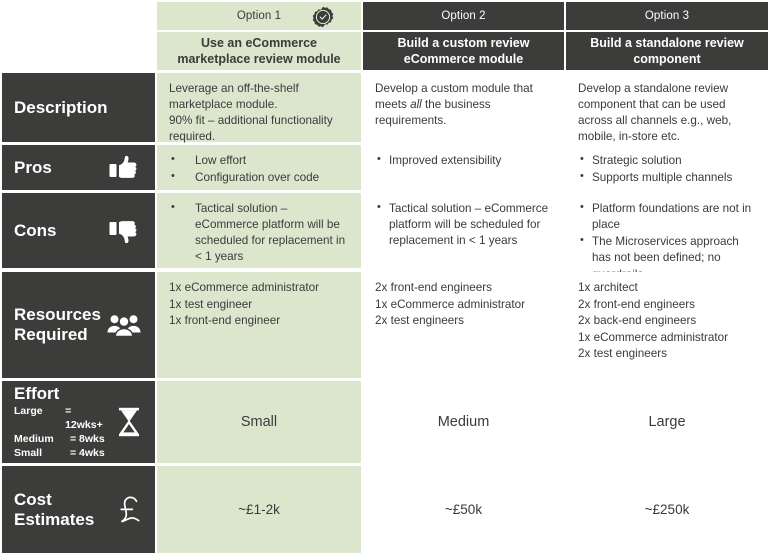 The width and height of the screenshot is (773, 556). I want to click on effort-legend-row: Small = 4wks, so click(61, 454).